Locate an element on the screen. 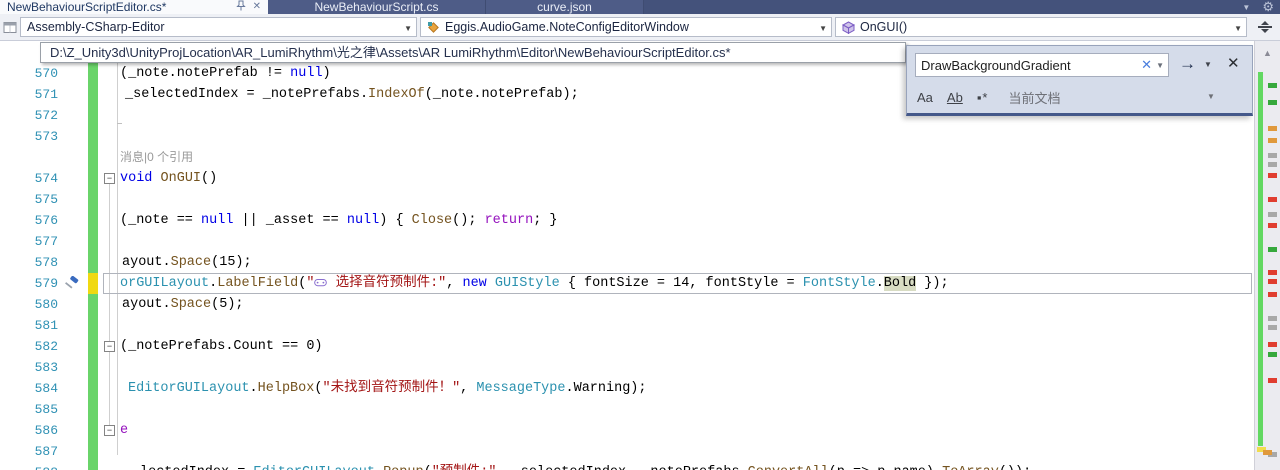  code-line: 587 is located at coordinates (627, 451).